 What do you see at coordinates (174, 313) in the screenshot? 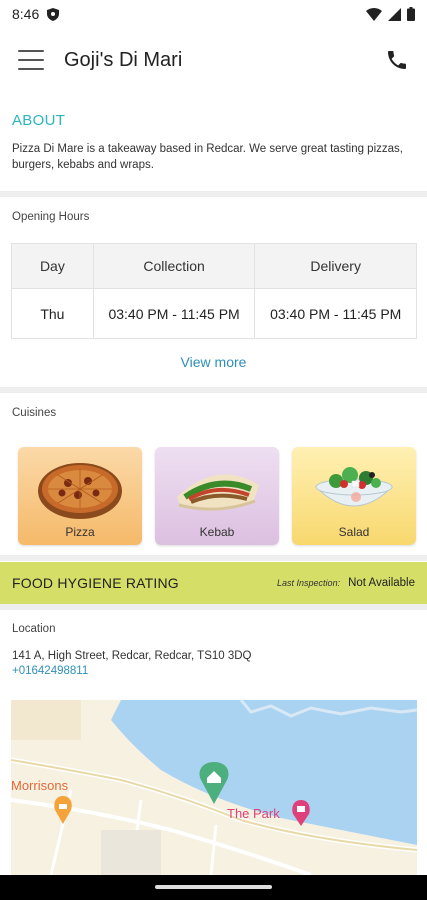
I see `collection-cell: 03:40 PM - 11:45 PM` at bounding box center [174, 313].